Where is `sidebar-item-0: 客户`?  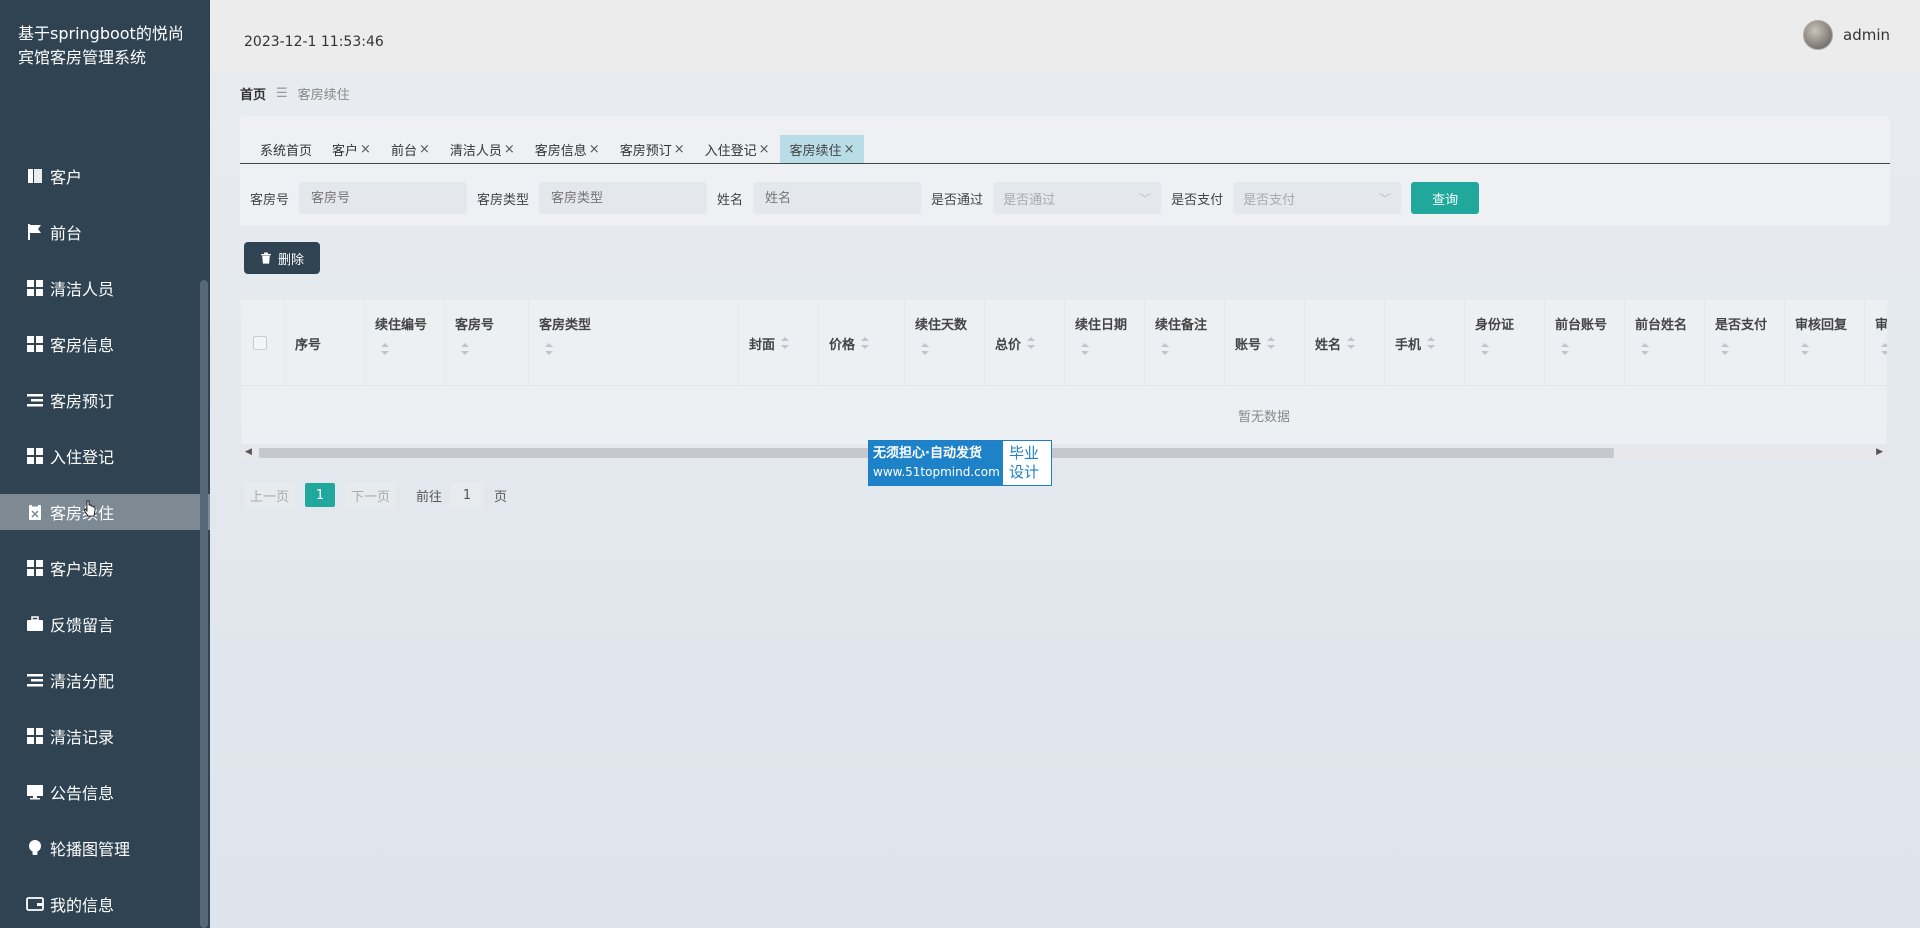 sidebar-item-0: 客户 is located at coordinates (105, 176).